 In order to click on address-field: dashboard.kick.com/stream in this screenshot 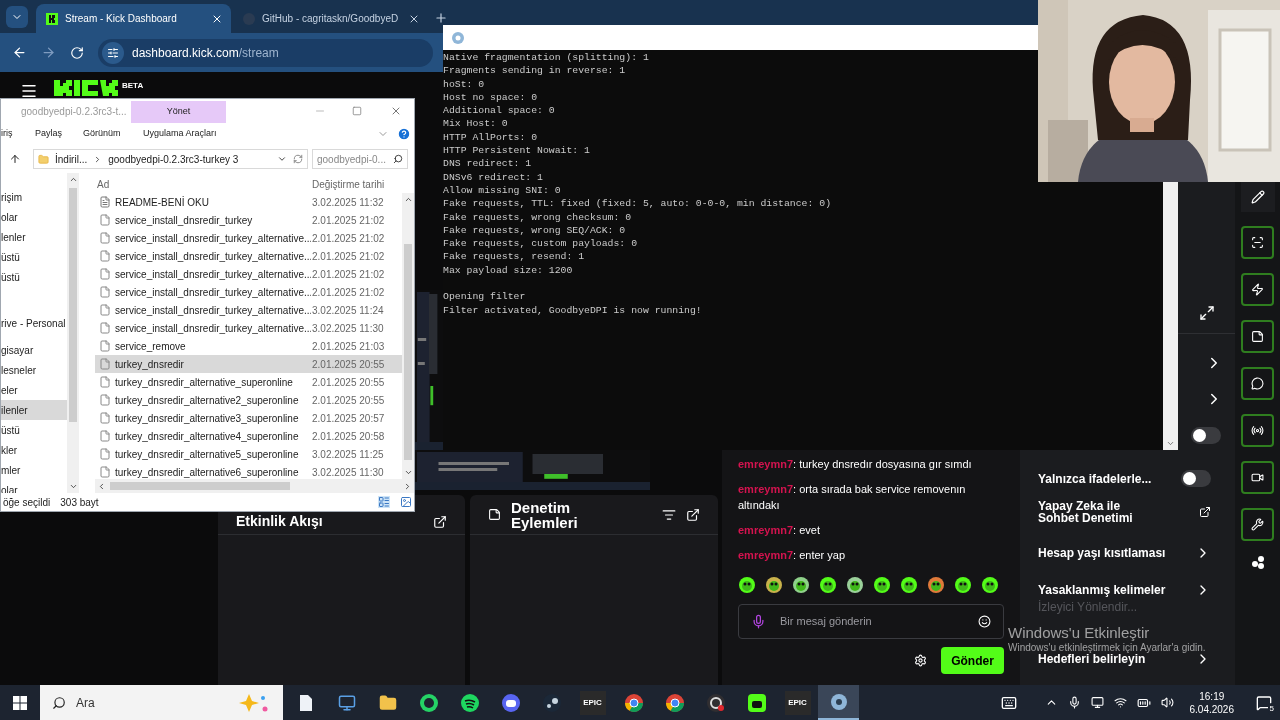, I will do `click(265, 52)`.